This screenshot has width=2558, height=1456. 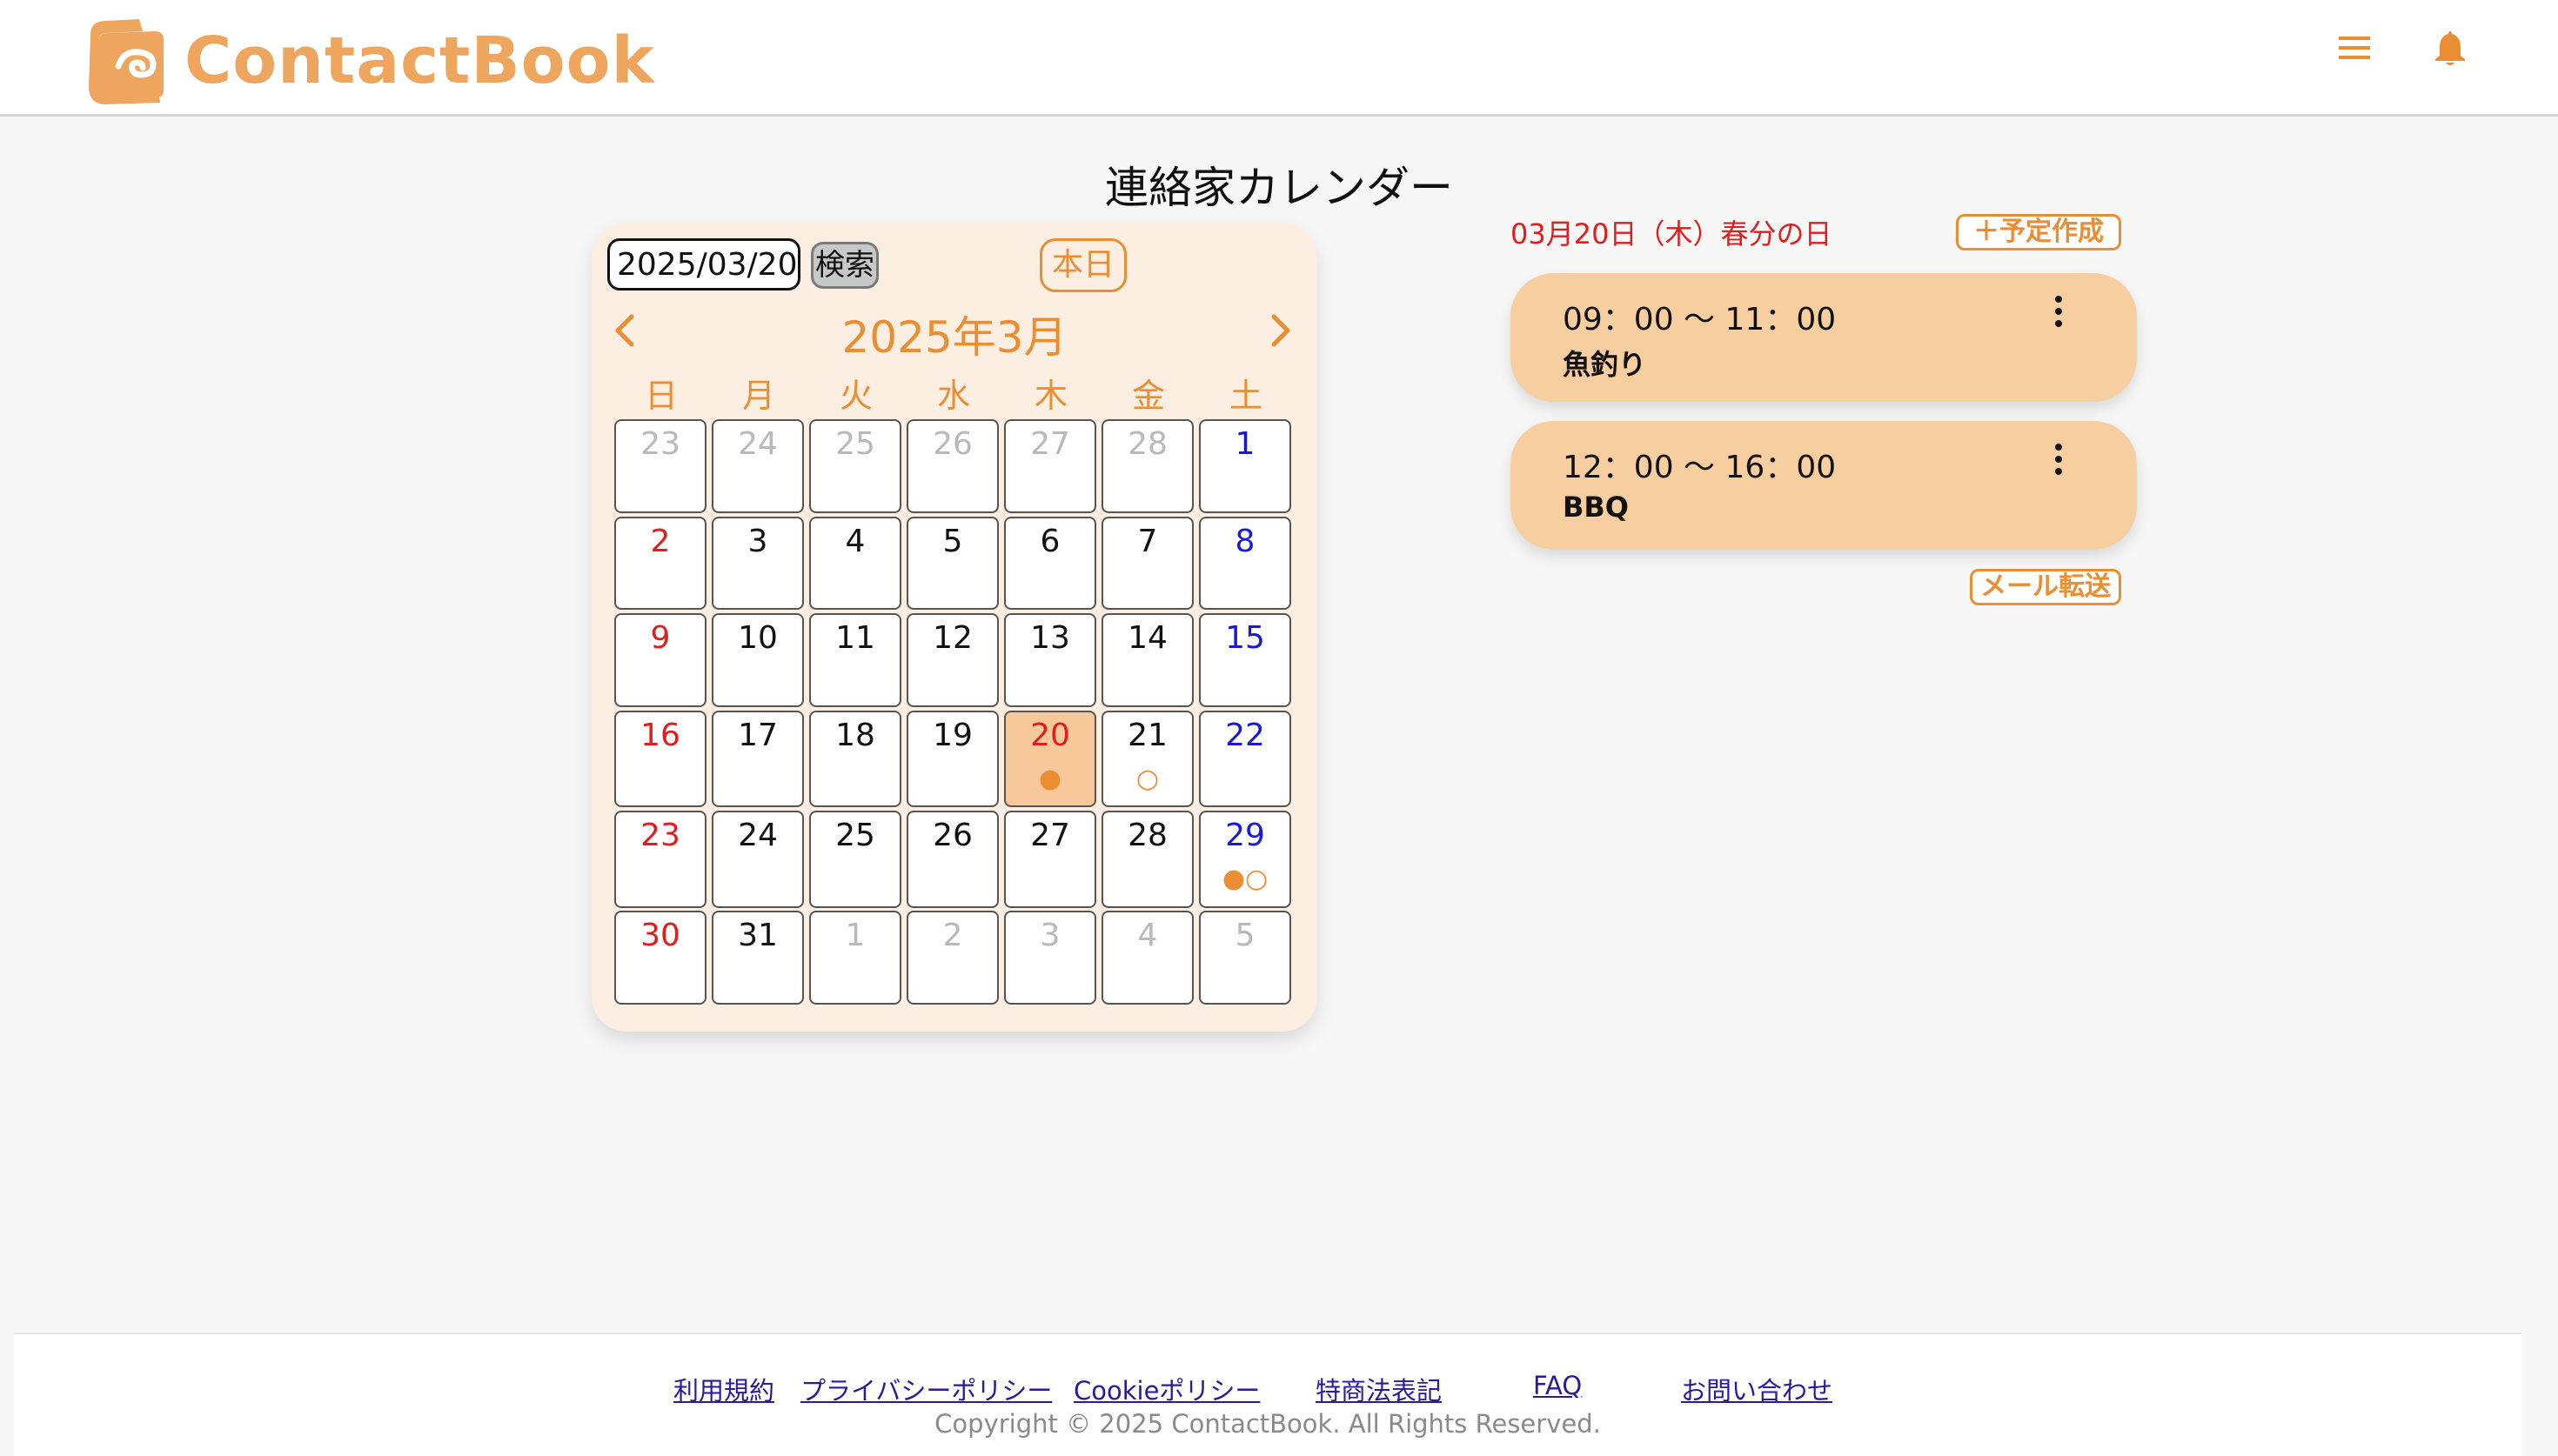 What do you see at coordinates (1245, 660) in the screenshot?
I see `calendar-day-cell: 15` at bounding box center [1245, 660].